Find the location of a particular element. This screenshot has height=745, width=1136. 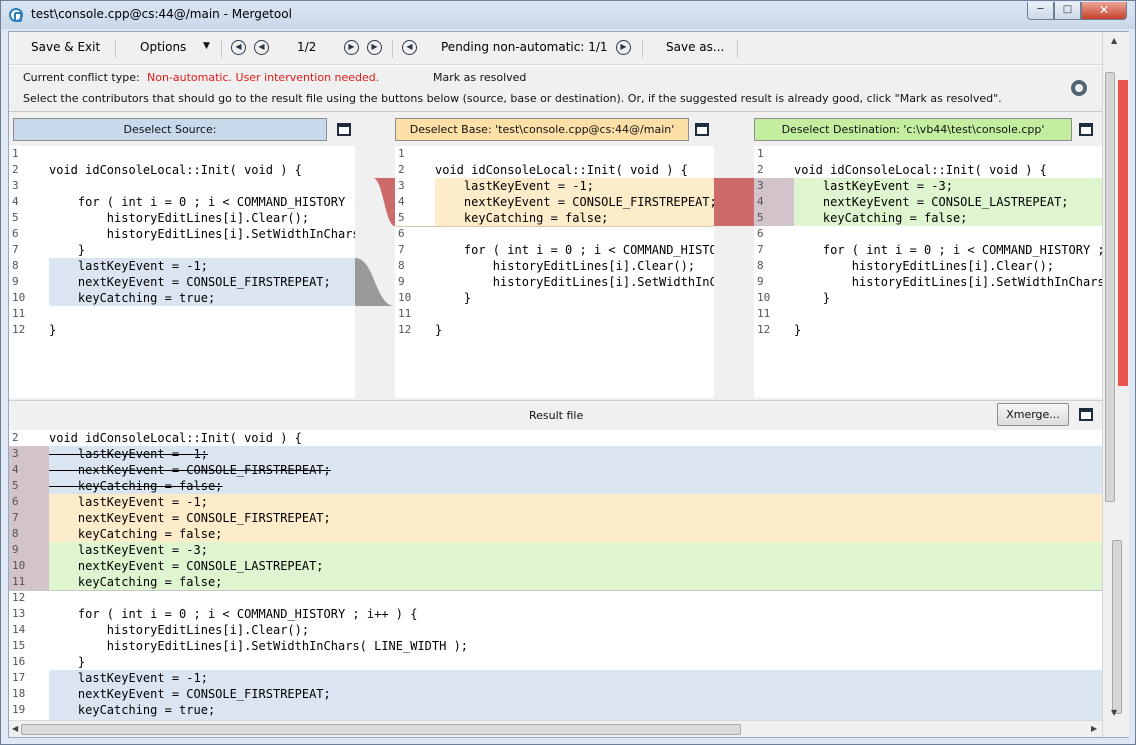

last-conflict-icon: ▶ is located at coordinates (374, 47).